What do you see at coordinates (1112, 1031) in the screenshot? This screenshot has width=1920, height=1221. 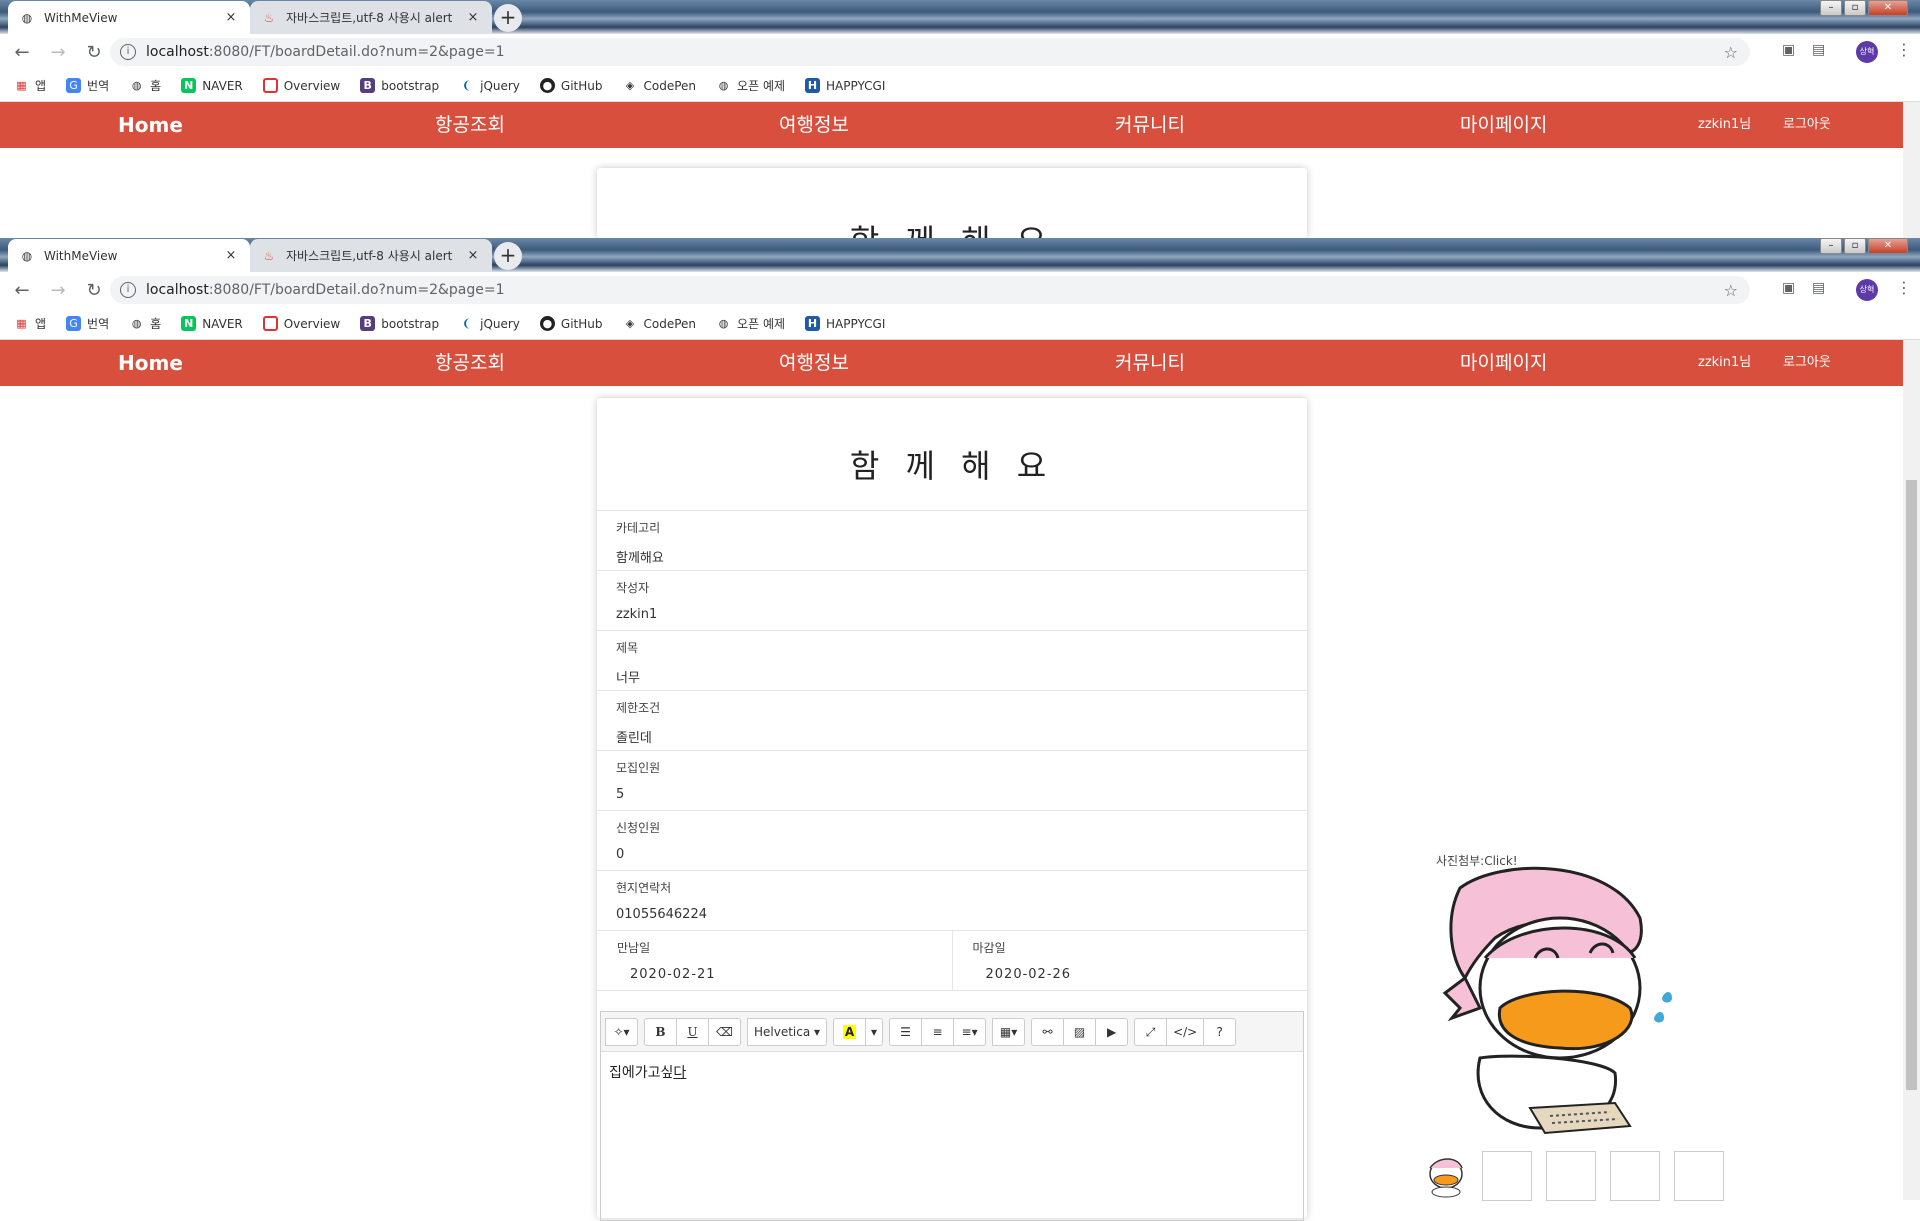 I see `video-icon: ▶` at bounding box center [1112, 1031].